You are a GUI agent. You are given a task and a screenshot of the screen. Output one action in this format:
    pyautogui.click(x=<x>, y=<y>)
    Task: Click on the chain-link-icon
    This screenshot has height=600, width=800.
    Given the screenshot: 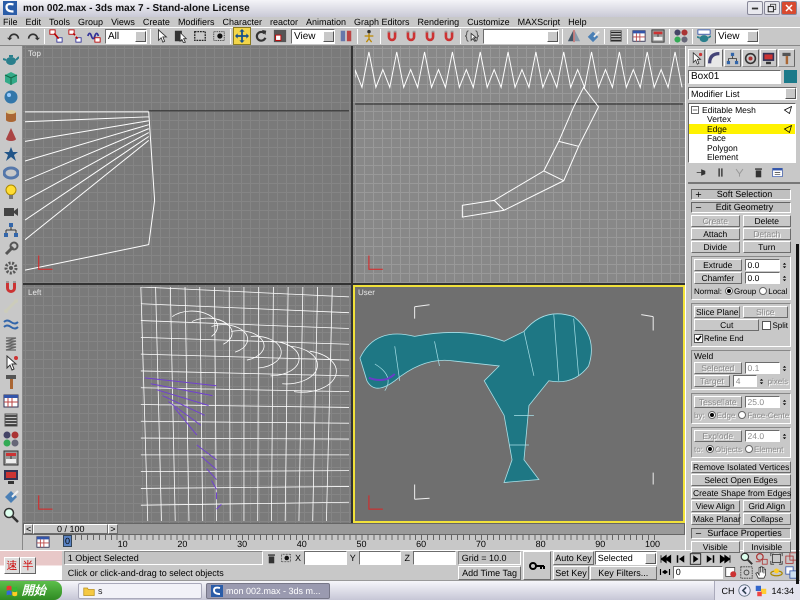 What is the action you would take?
    pyautogui.click(x=56, y=36)
    